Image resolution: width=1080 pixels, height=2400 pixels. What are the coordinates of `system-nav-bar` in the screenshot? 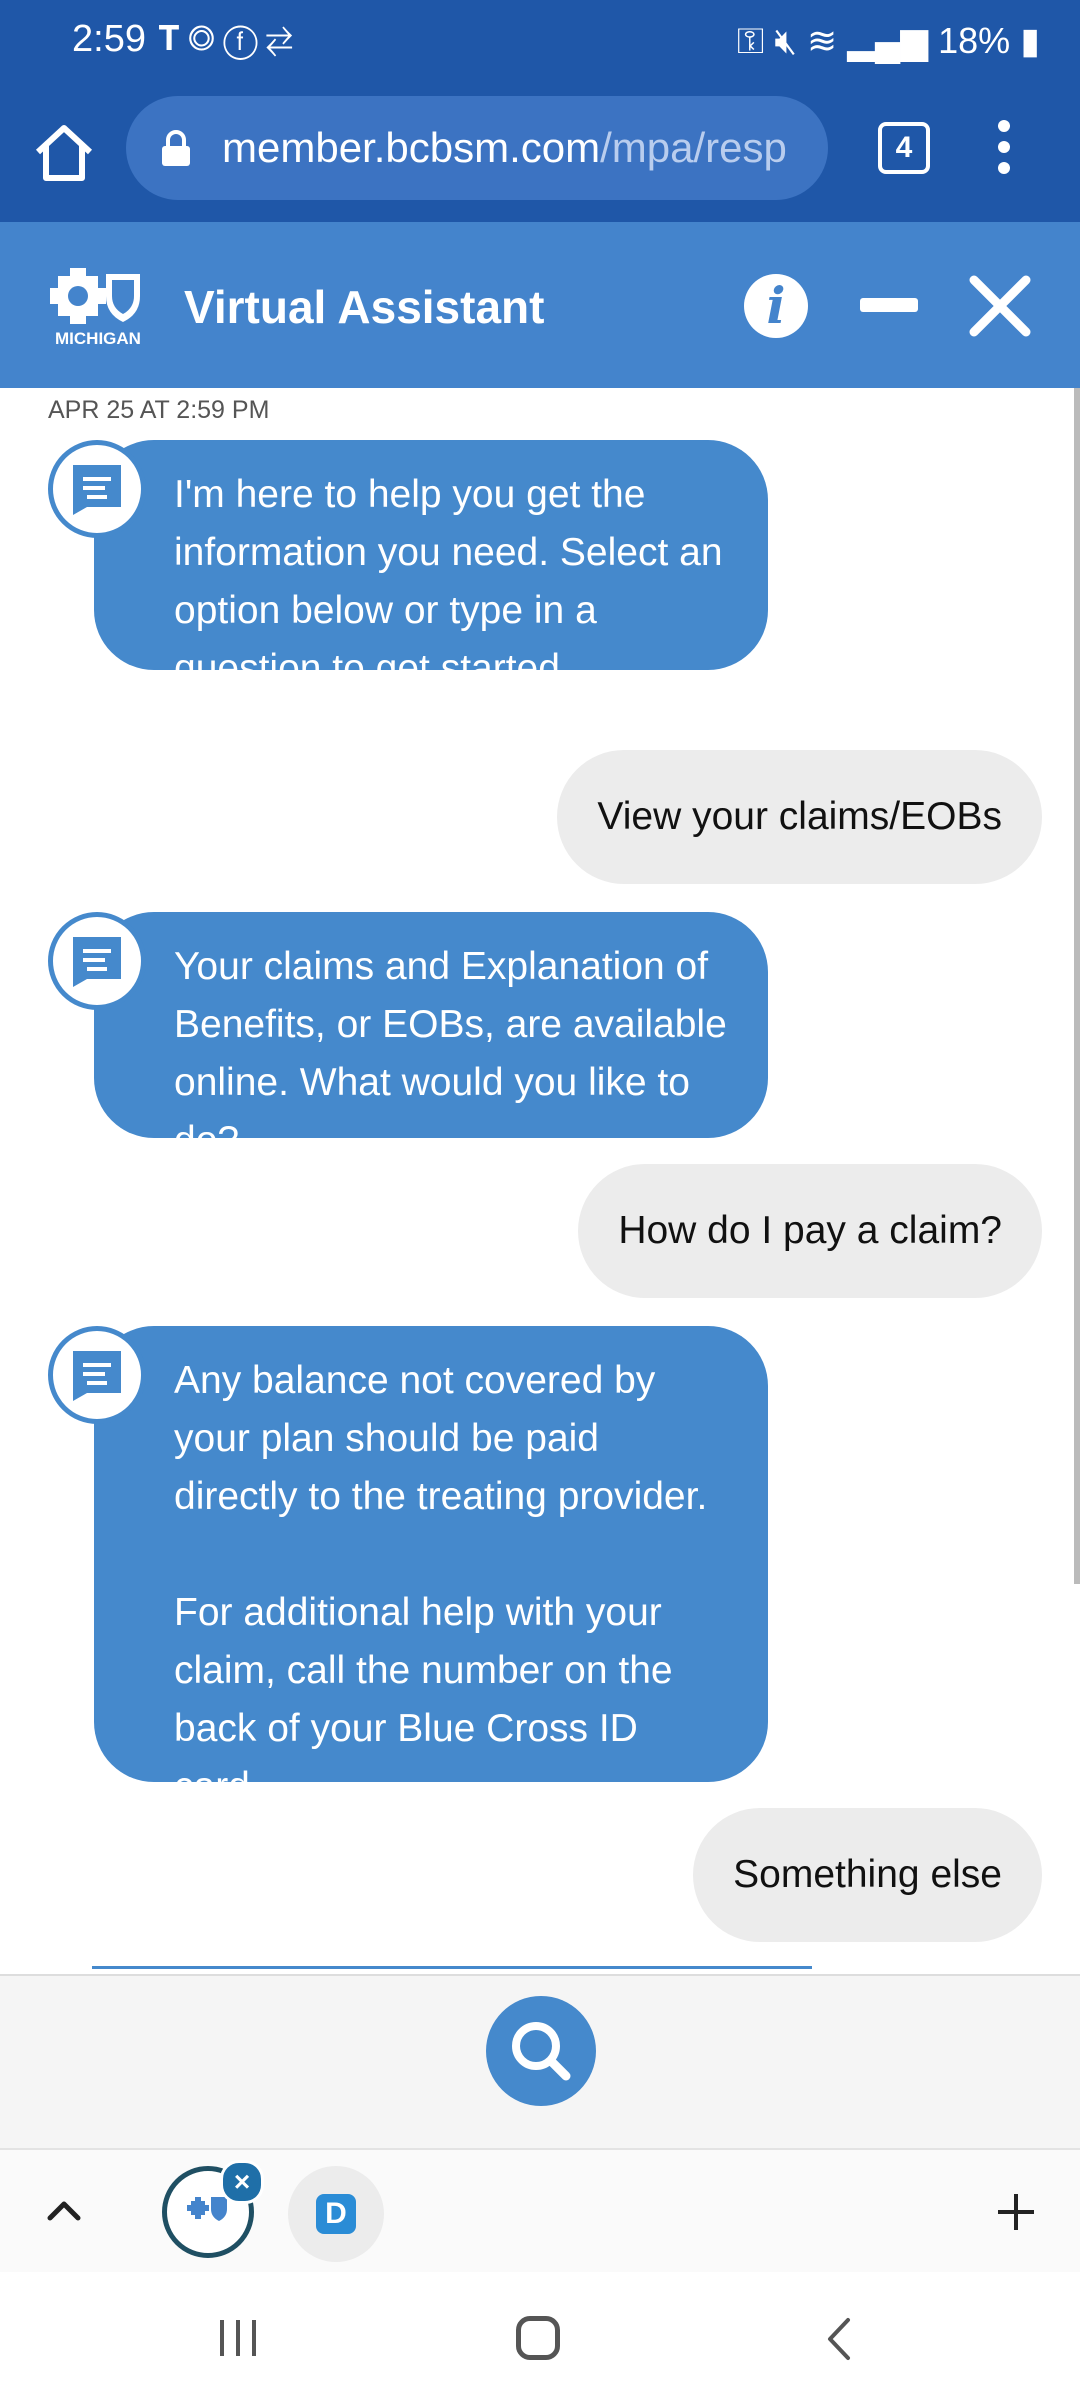 It's located at (540, 2336).